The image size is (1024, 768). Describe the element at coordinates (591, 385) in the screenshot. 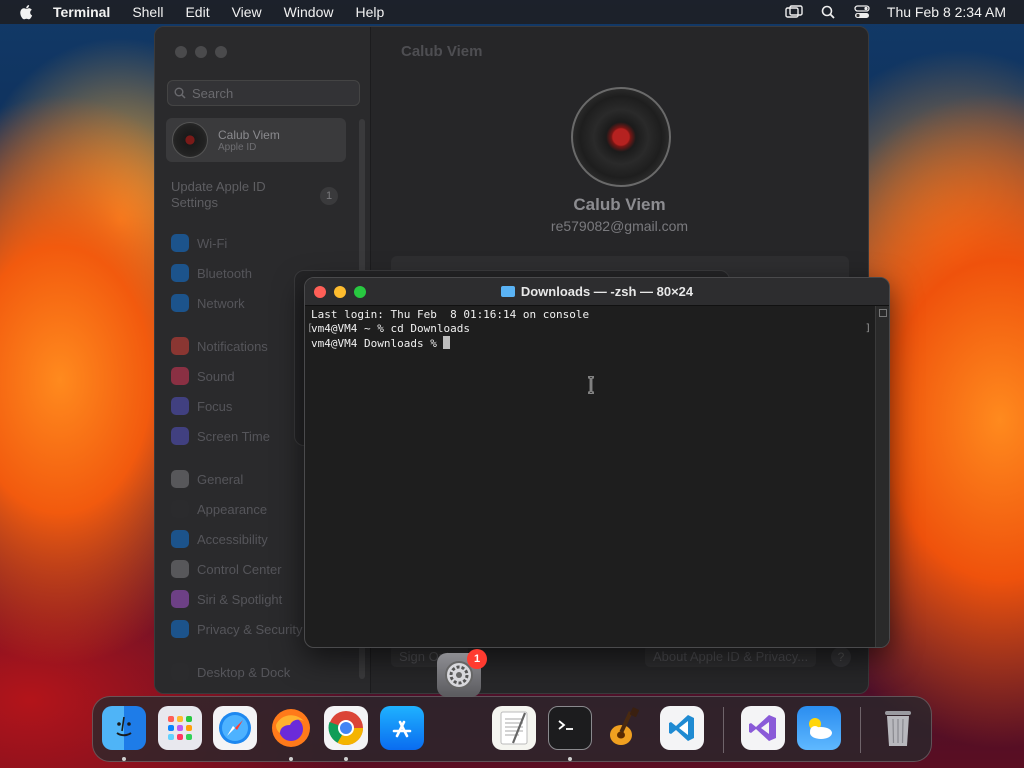

I see `ibeam-cursor-icon` at that location.